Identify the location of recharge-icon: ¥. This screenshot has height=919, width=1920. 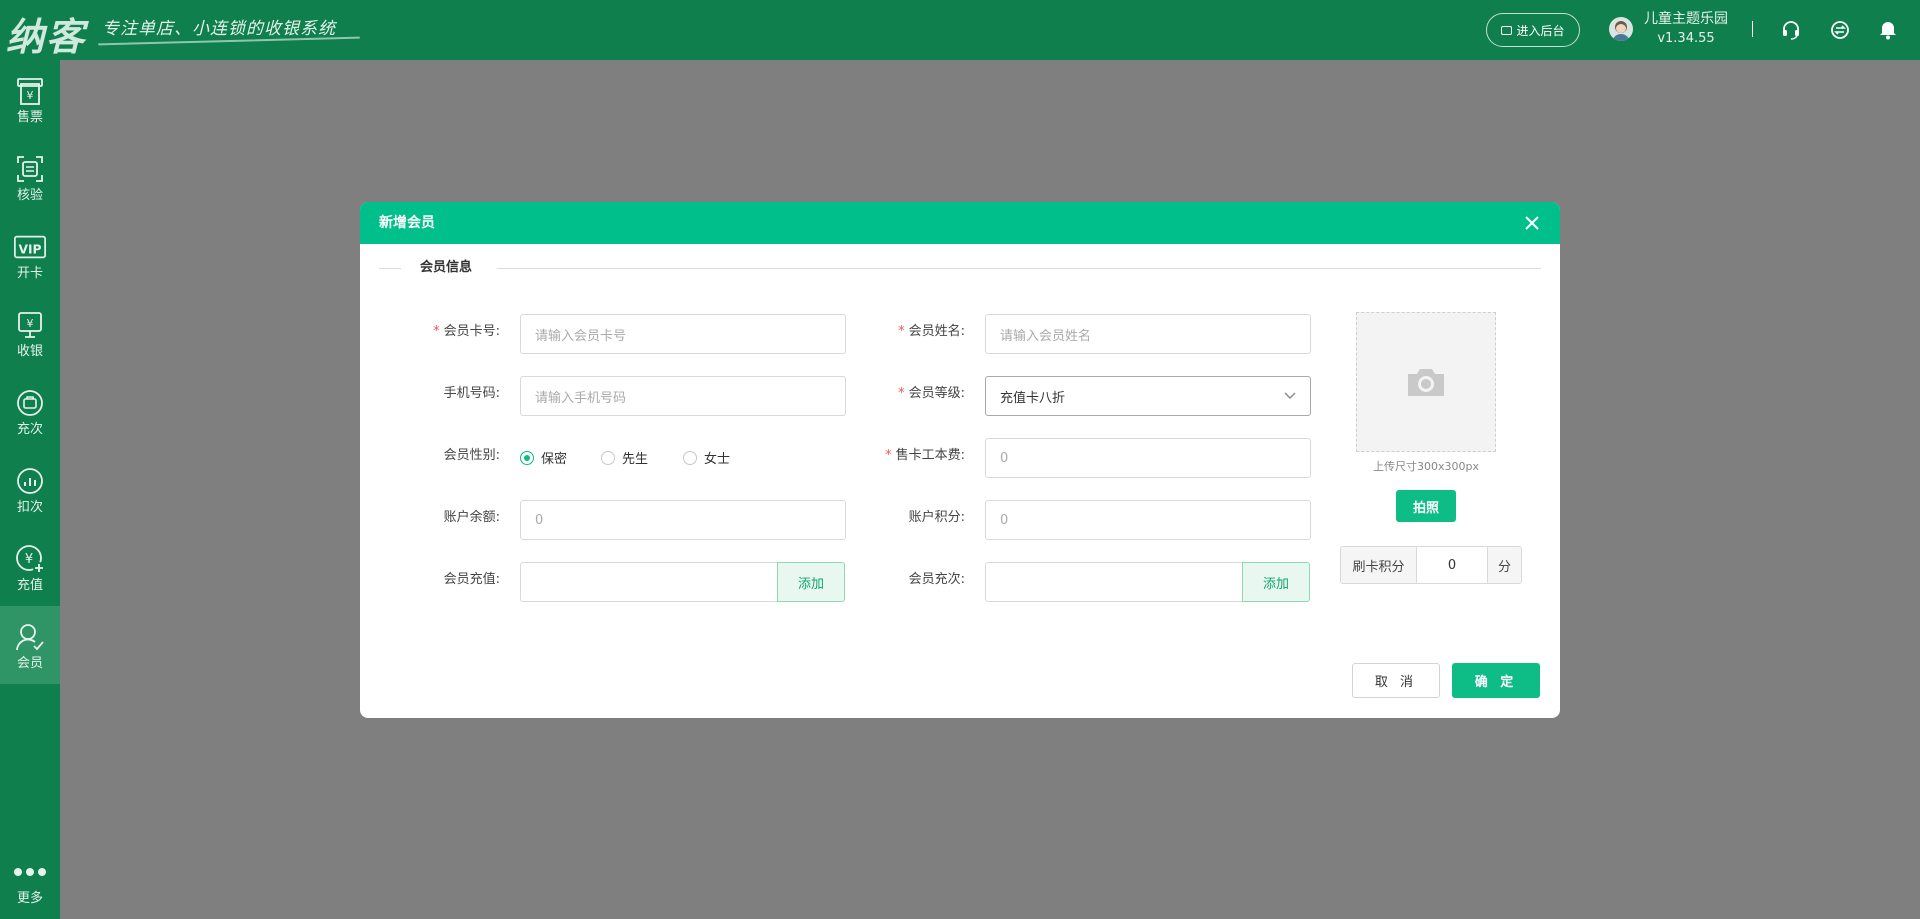
(30, 559).